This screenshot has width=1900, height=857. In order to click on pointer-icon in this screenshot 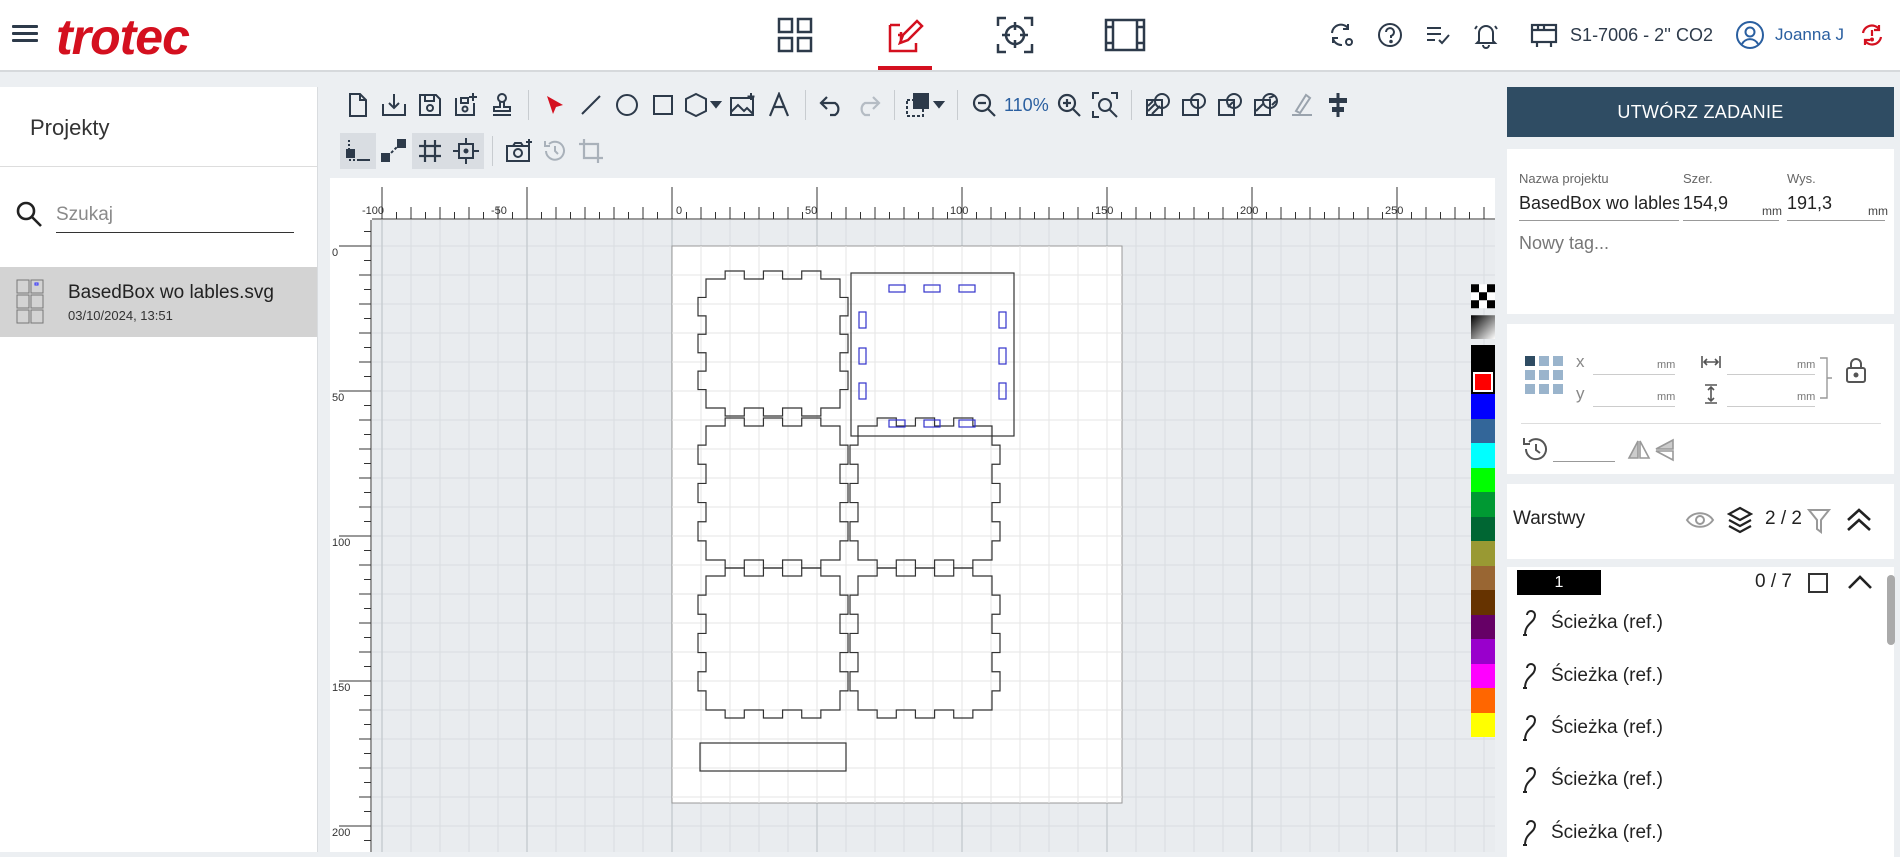, I will do `click(555, 105)`.